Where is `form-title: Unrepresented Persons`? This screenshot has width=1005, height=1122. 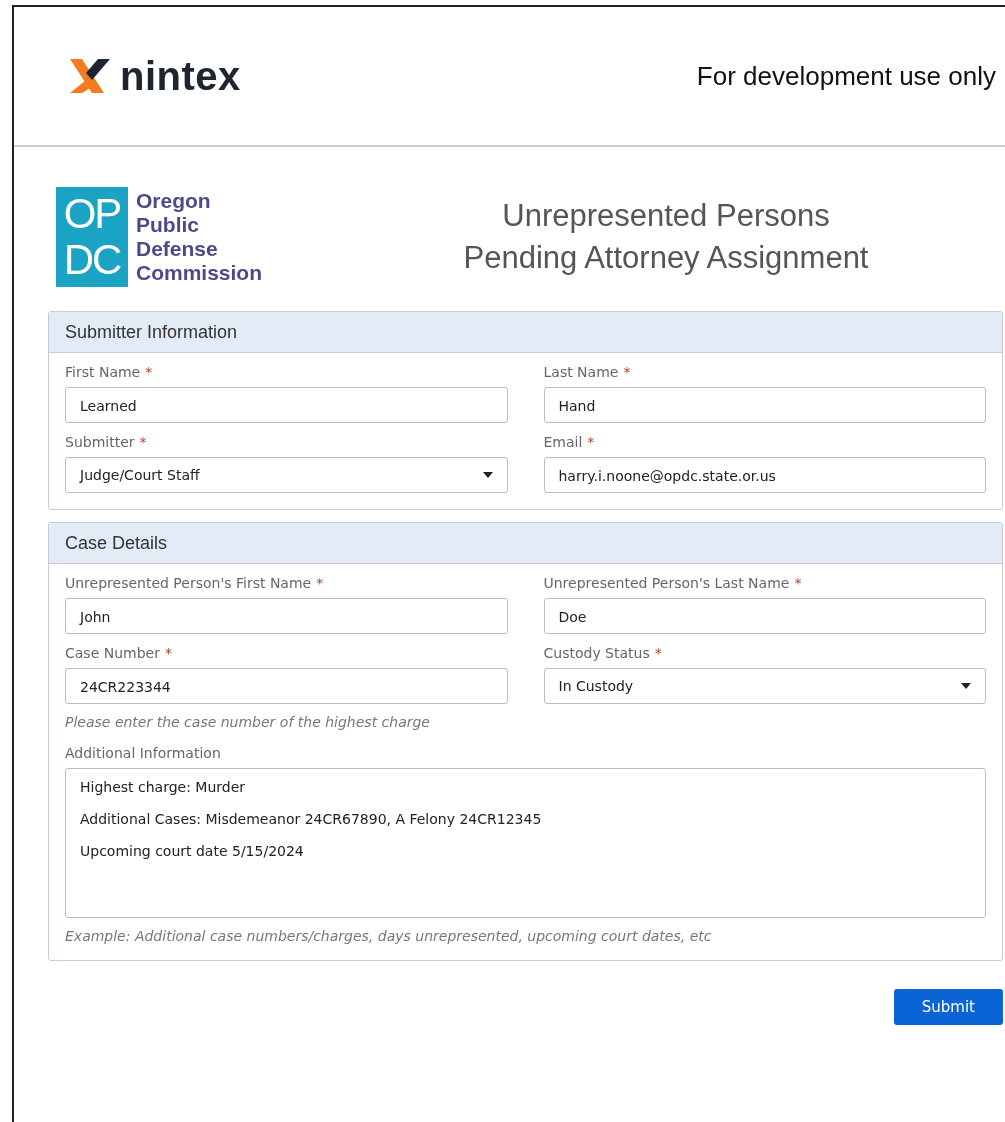
form-title: Unrepresented Persons is located at coordinates (666, 216).